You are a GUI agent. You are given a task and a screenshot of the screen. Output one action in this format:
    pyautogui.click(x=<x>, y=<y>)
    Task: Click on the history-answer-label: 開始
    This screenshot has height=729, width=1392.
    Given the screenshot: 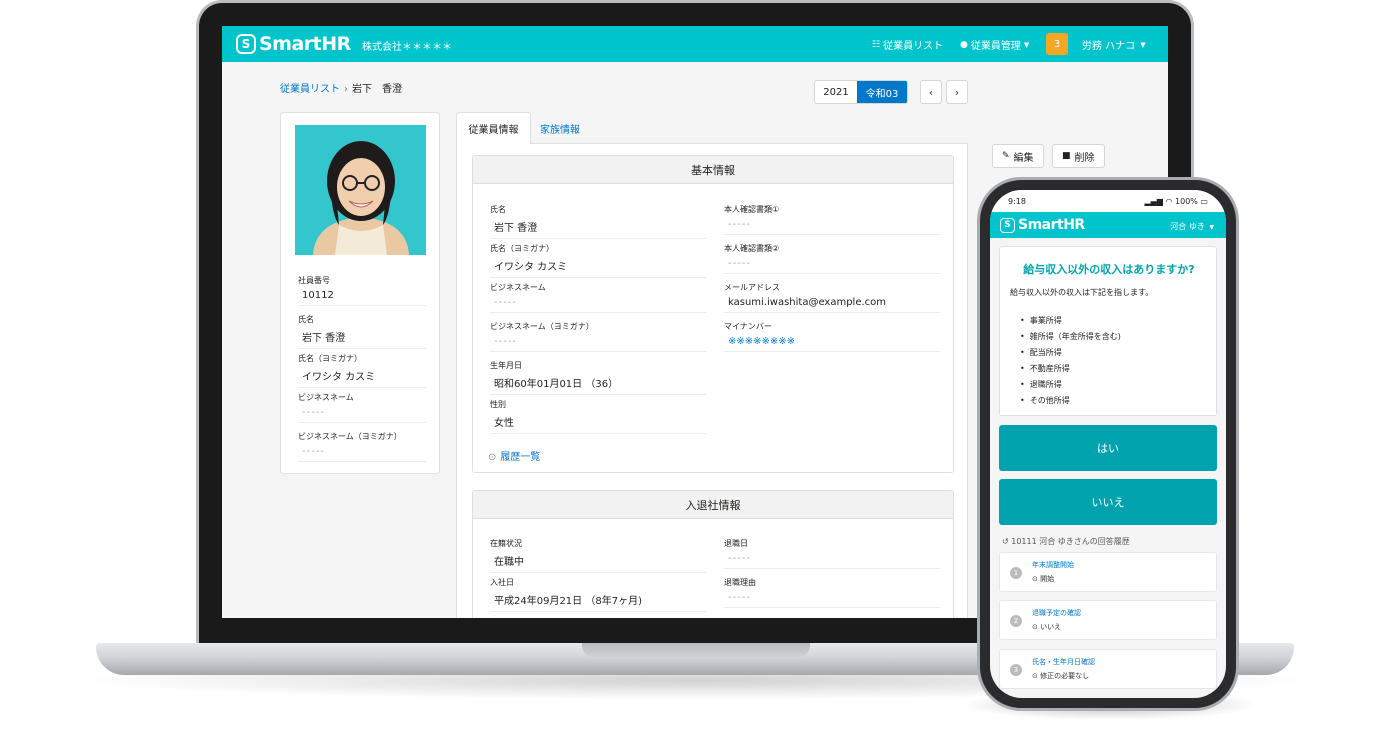 What is the action you would take?
    pyautogui.click(x=1047, y=579)
    